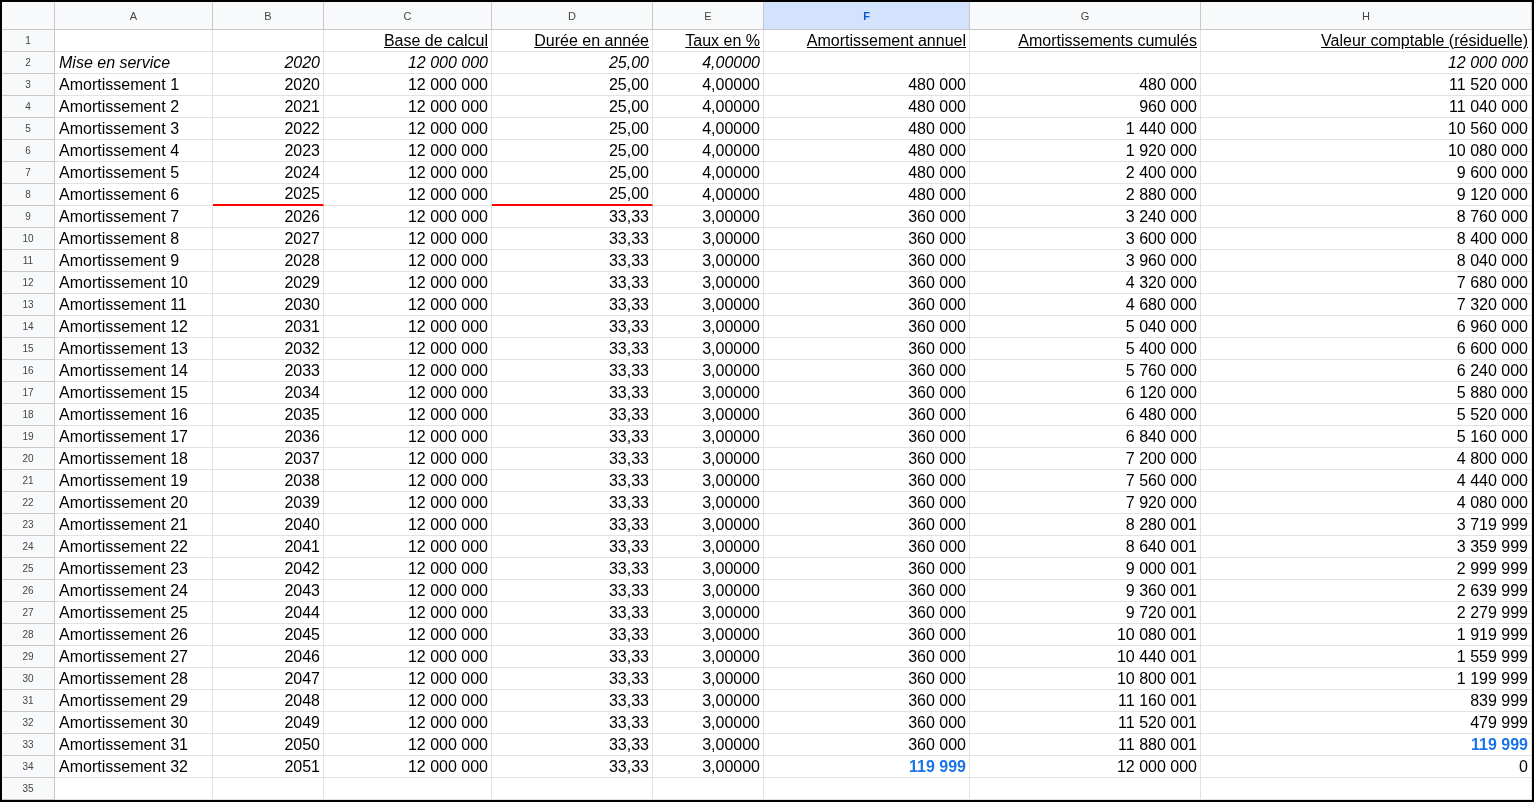  Describe the element at coordinates (28, 635) in the screenshot. I see `row-number: 28` at that location.